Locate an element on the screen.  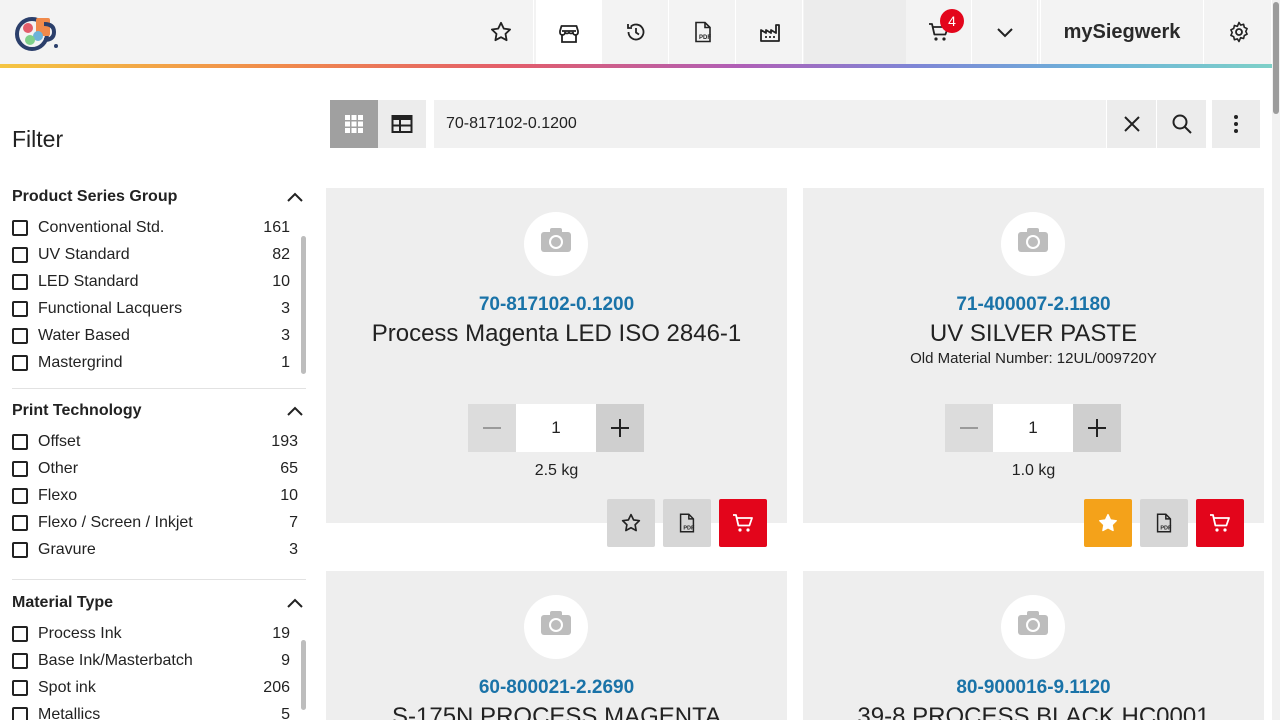
old-material-number: Old Material Number: 12UL/009720Y is located at coordinates (1033, 358).